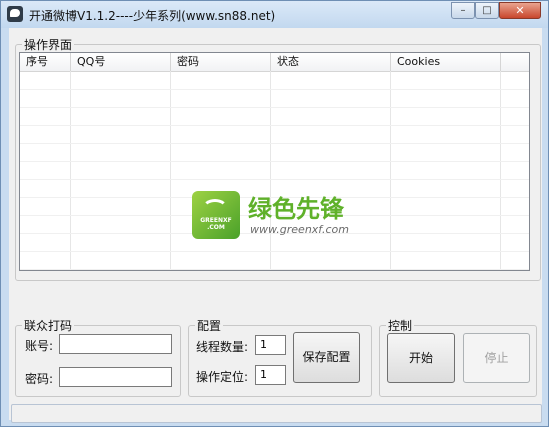 This screenshot has width=549, height=427. I want to click on app-icon, so click(15, 14).